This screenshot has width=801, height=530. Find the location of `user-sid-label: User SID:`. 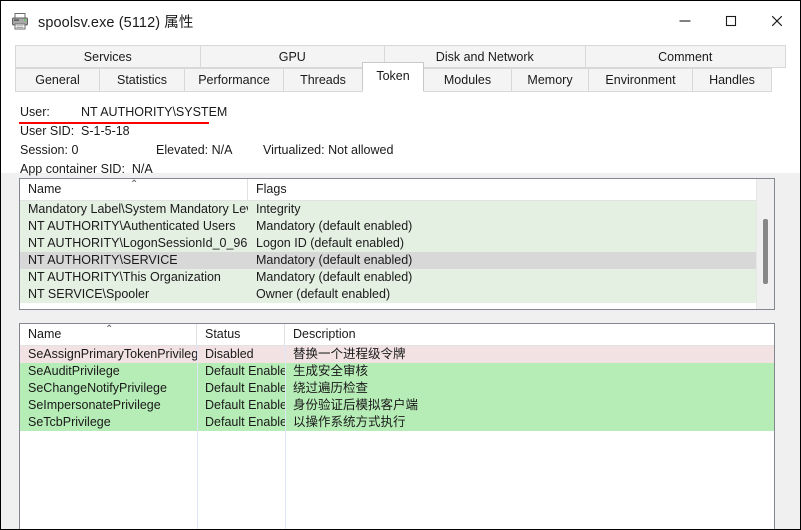

user-sid-label: User SID: is located at coordinates (47, 131).